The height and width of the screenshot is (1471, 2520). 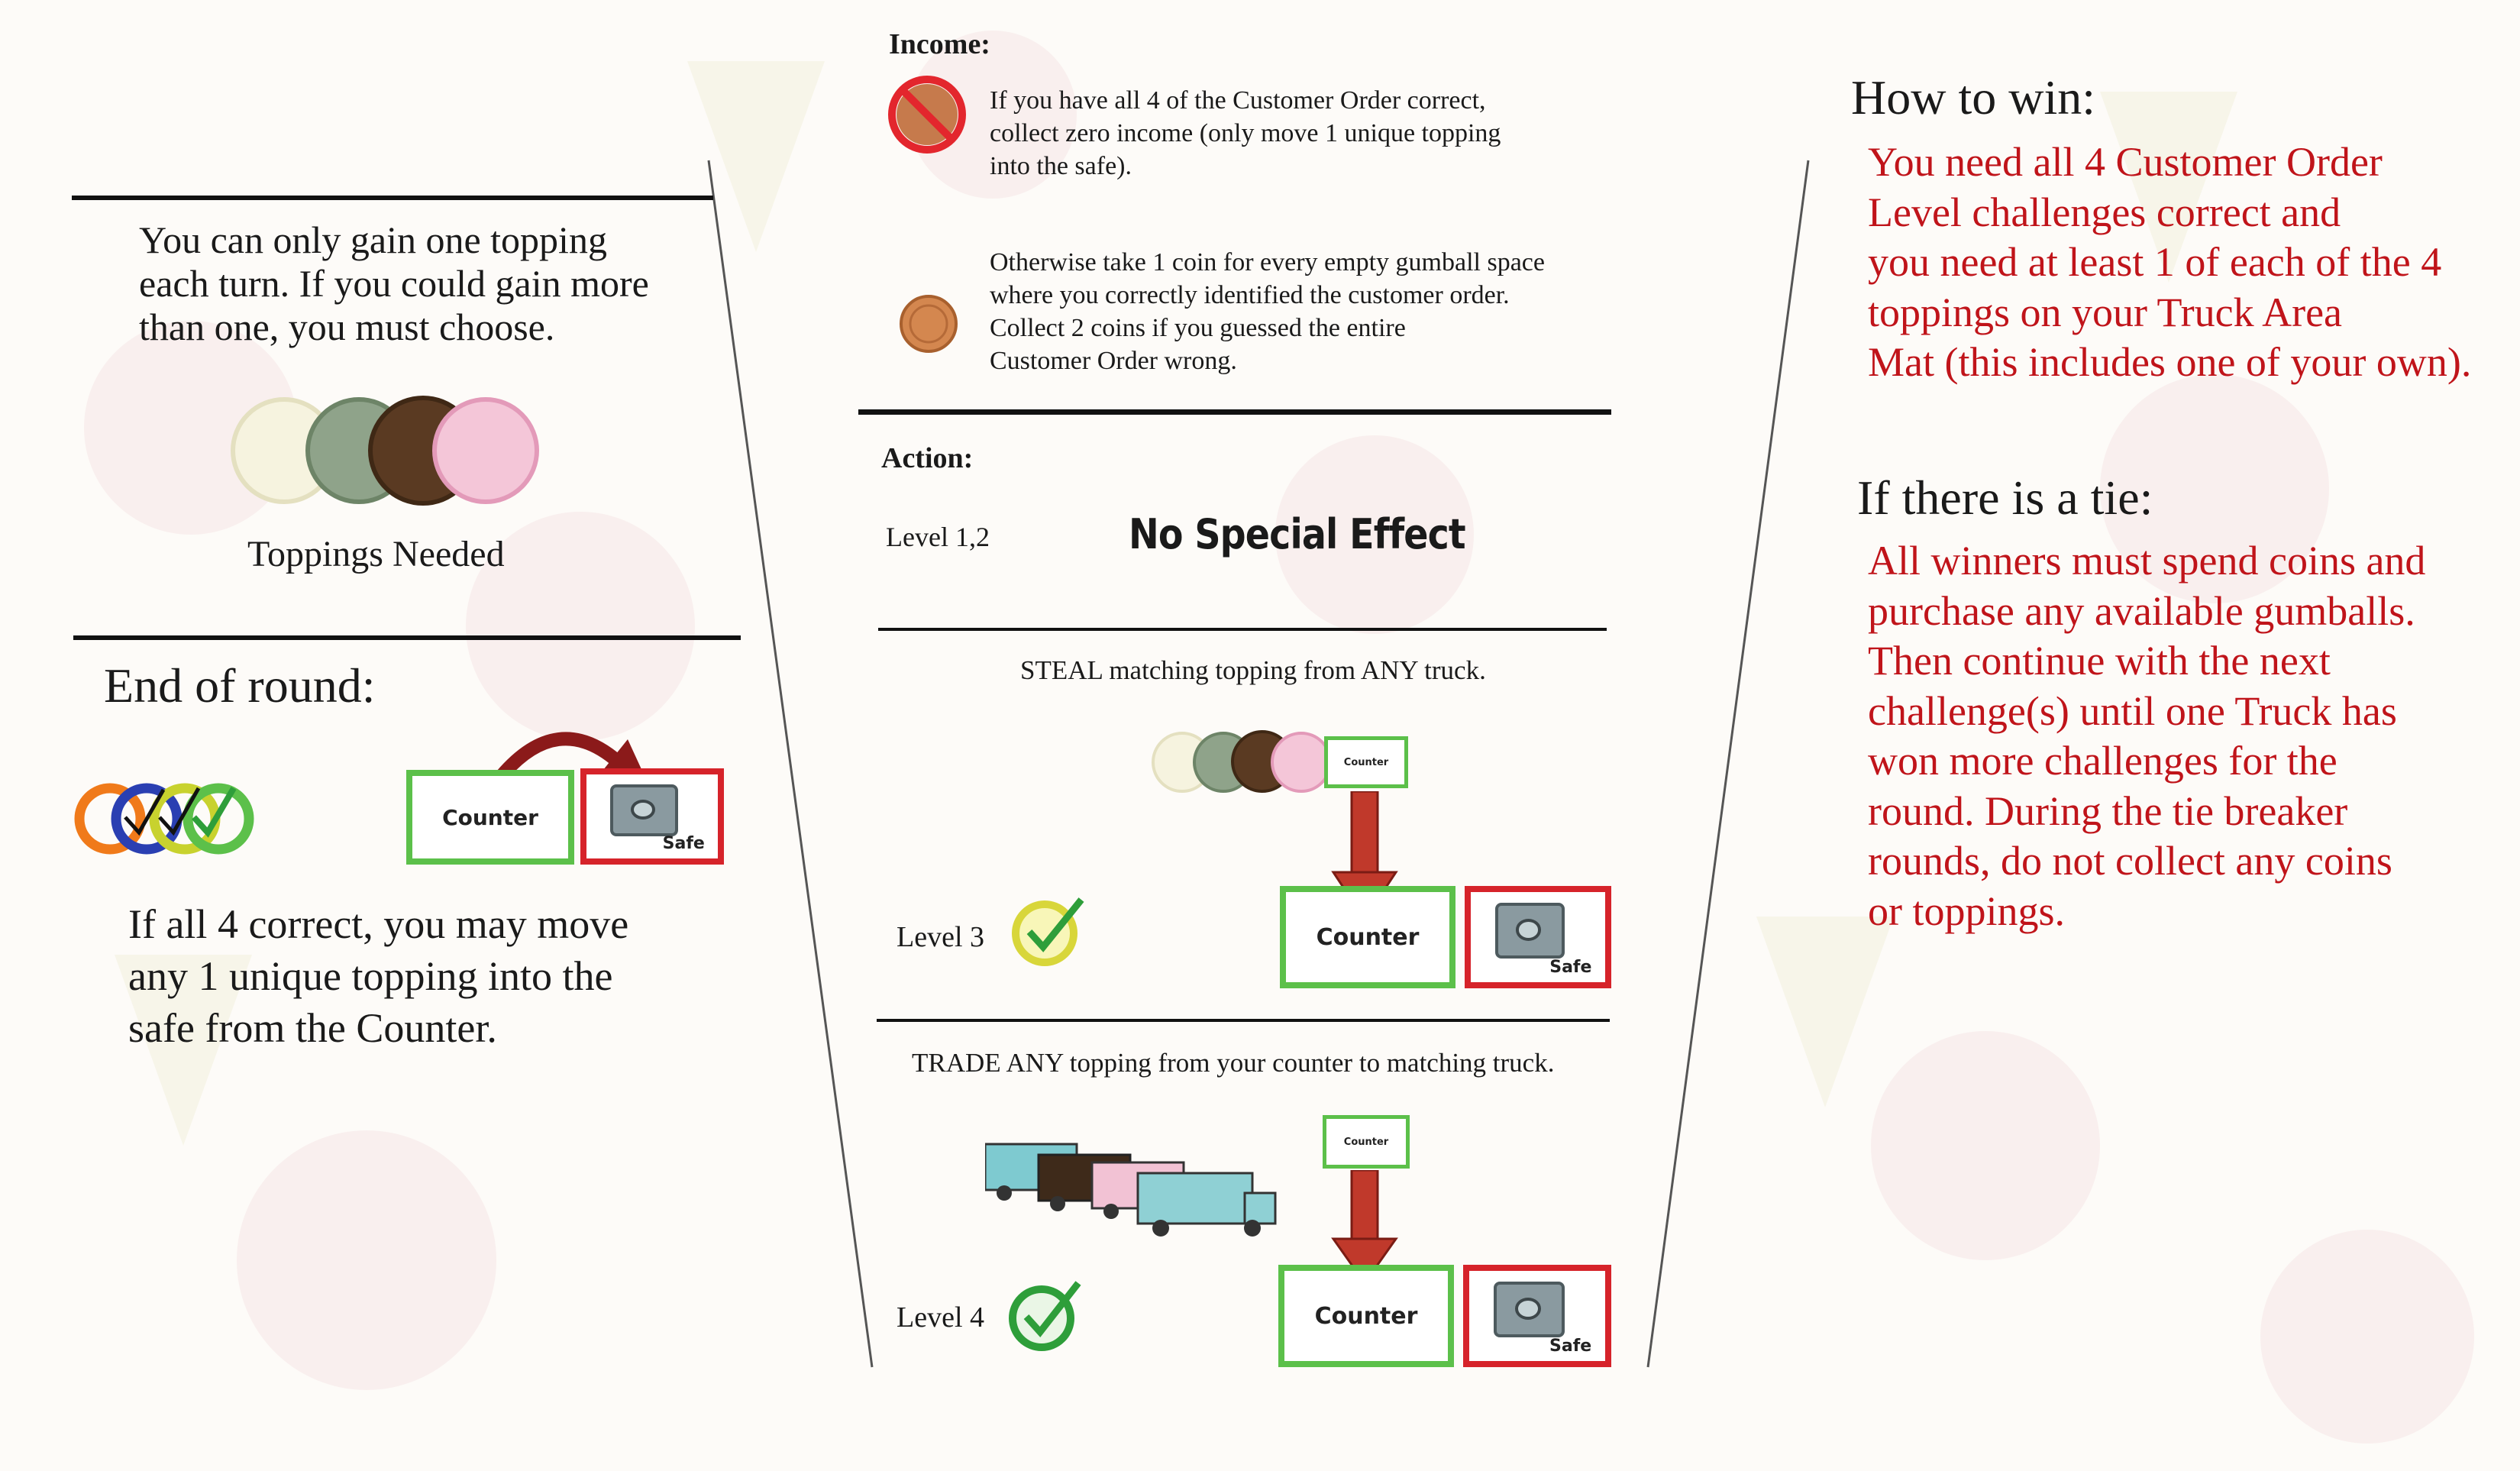 What do you see at coordinates (927, 458) in the screenshot?
I see `action-heading: Action:` at bounding box center [927, 458].